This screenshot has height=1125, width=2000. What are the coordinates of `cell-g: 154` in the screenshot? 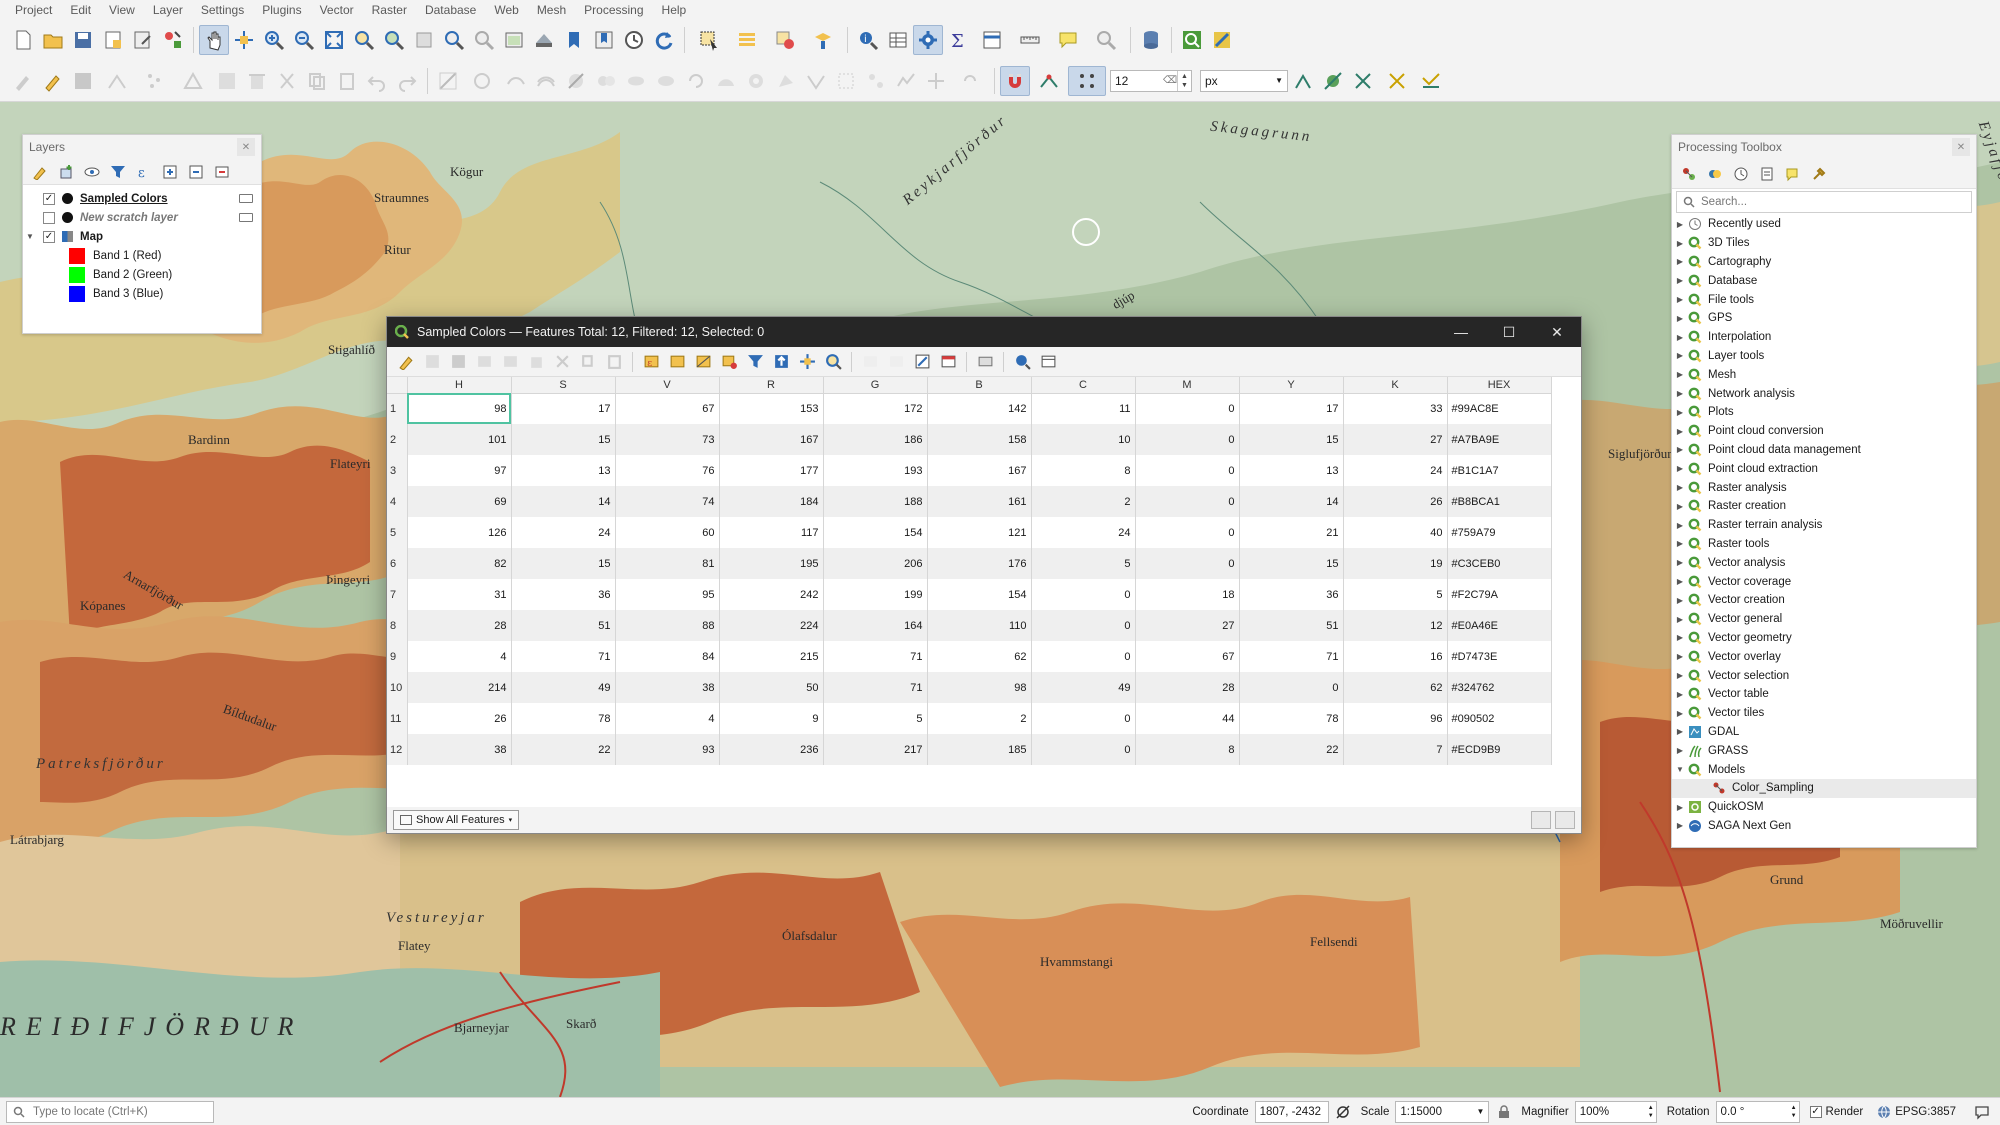 It's located at (875, 532).